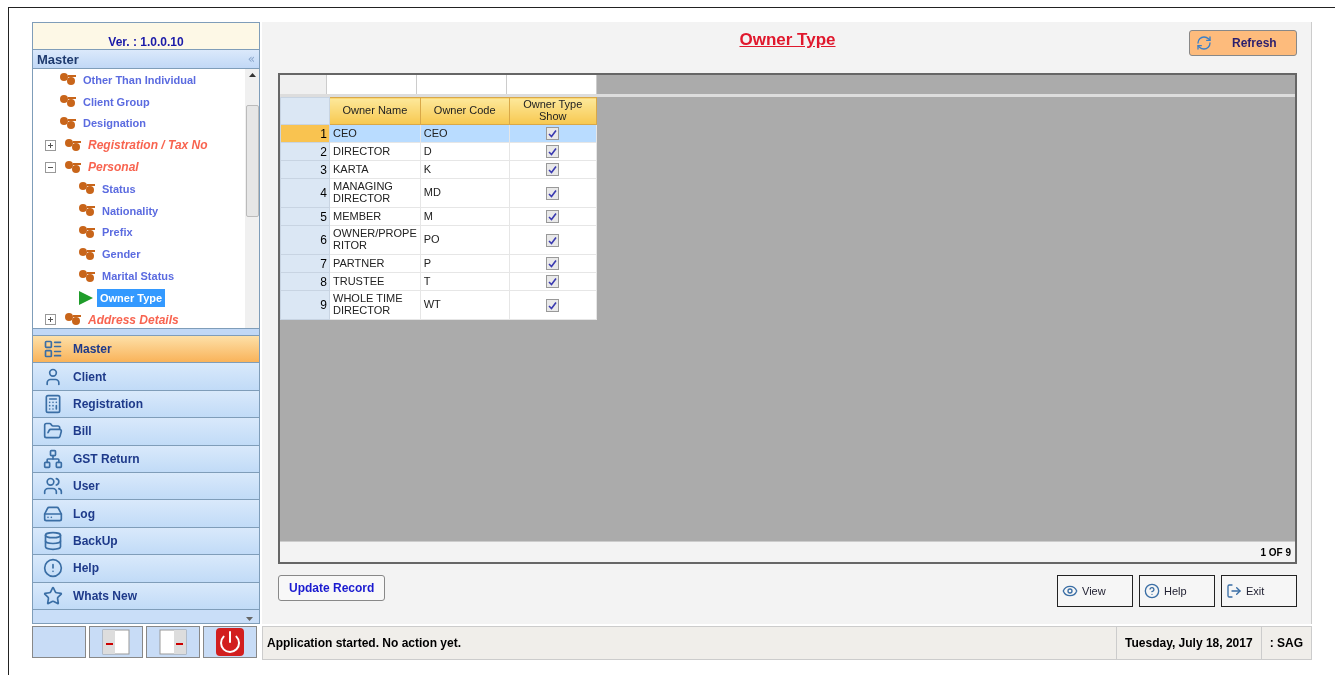 Image resolution: width=1335 pixels, height=676 pixels. Describe the element at coordinates (305, 240) in the screenshot. I see `row-number: 6` at that location.